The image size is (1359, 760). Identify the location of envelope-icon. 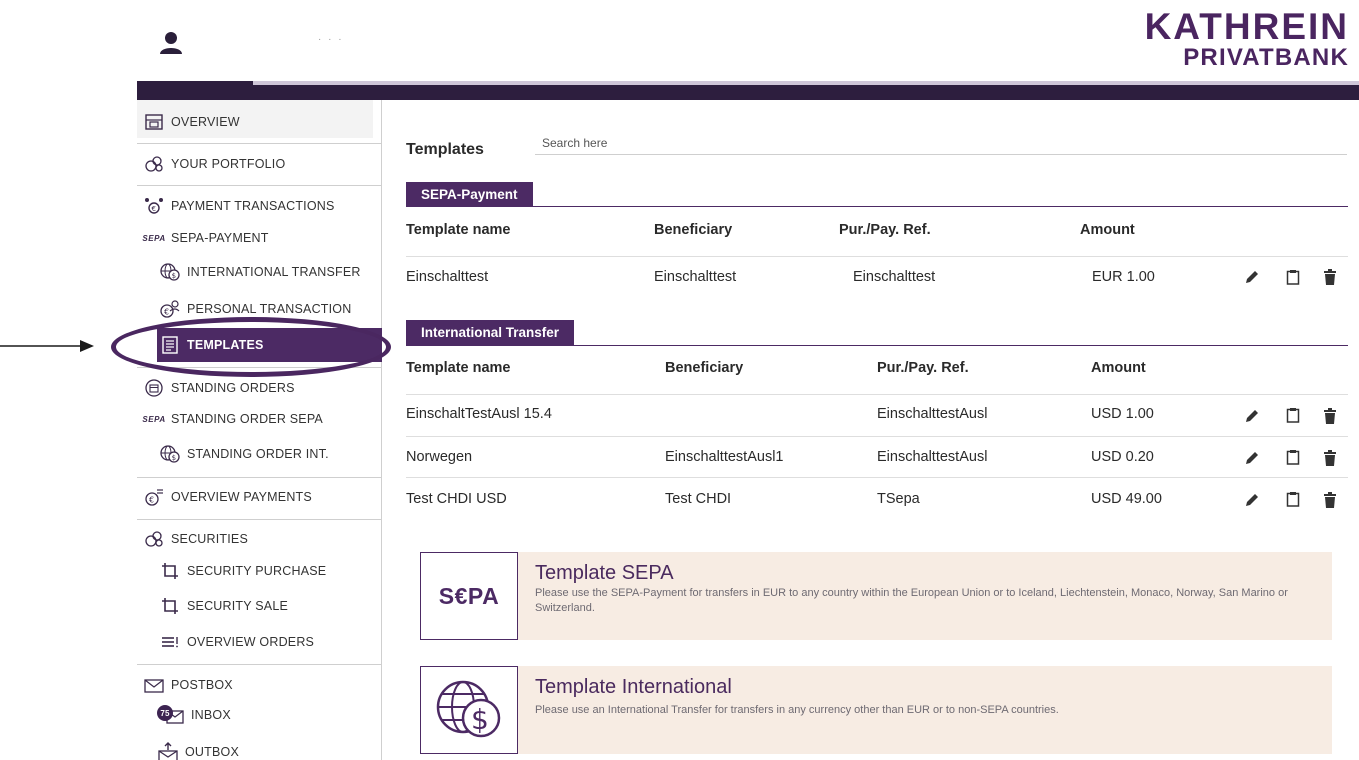
(154, 685).